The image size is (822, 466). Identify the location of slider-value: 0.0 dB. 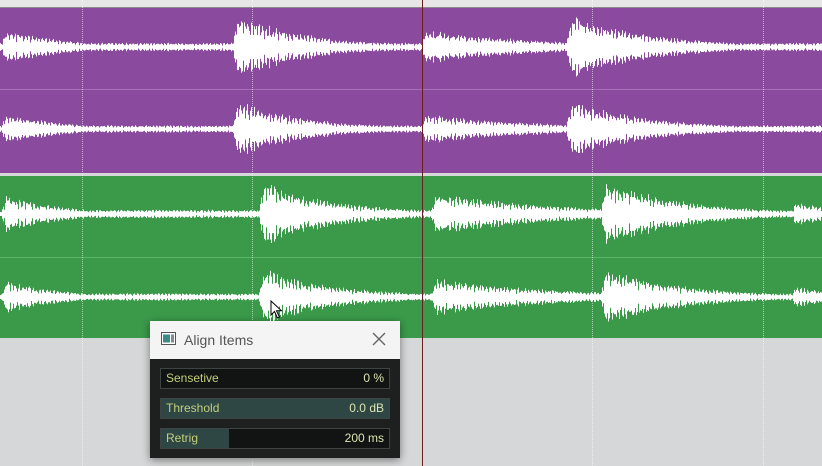
(366, 408).